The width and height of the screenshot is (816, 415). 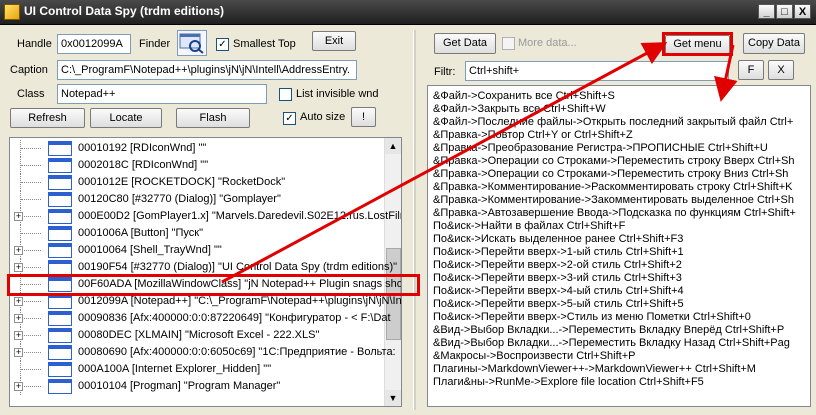 I want to click on arrow-to-menu-list, so click(x=726, y=73).